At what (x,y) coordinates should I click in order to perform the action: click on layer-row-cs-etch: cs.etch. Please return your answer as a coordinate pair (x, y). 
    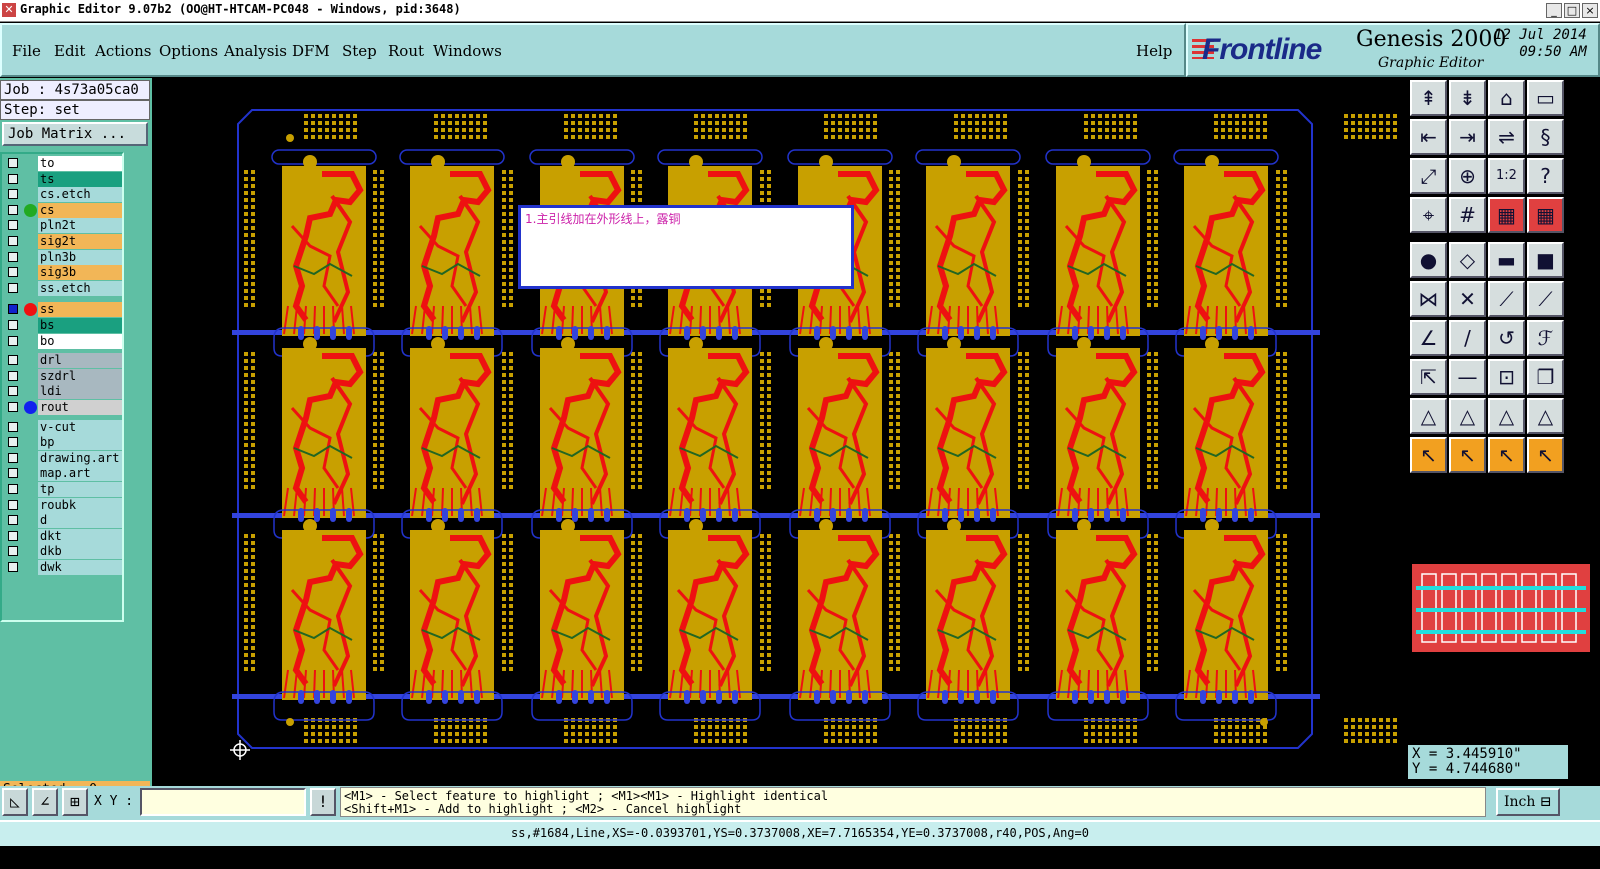
    Looking at the image, I should click on (63, 195).